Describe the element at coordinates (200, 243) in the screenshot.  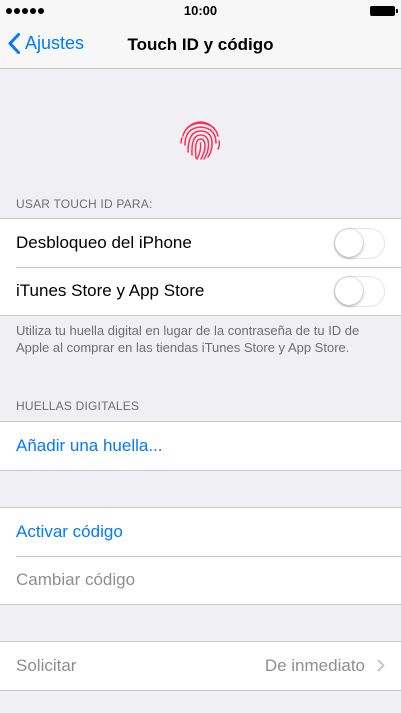
I see `unlock-iphone-row: Desbloqueo del iPhone` at that location.